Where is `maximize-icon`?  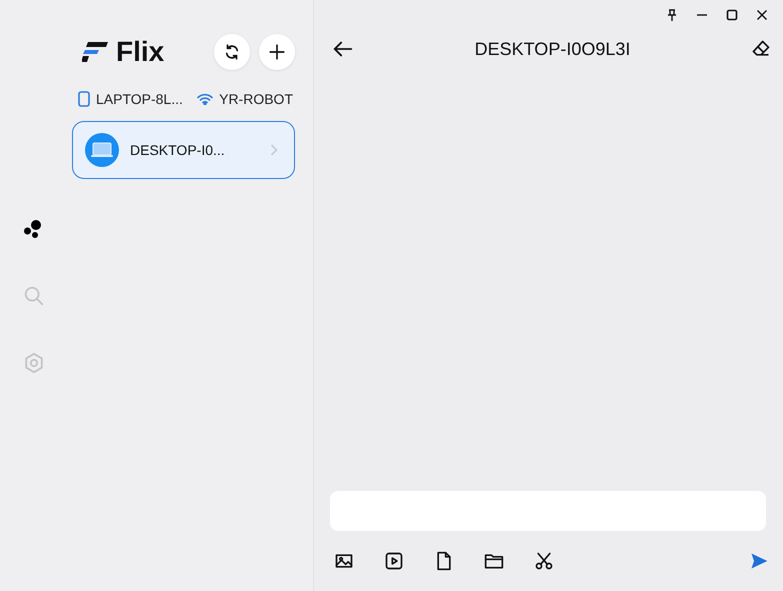
maximize-icon is located at coordinates (732, 15).